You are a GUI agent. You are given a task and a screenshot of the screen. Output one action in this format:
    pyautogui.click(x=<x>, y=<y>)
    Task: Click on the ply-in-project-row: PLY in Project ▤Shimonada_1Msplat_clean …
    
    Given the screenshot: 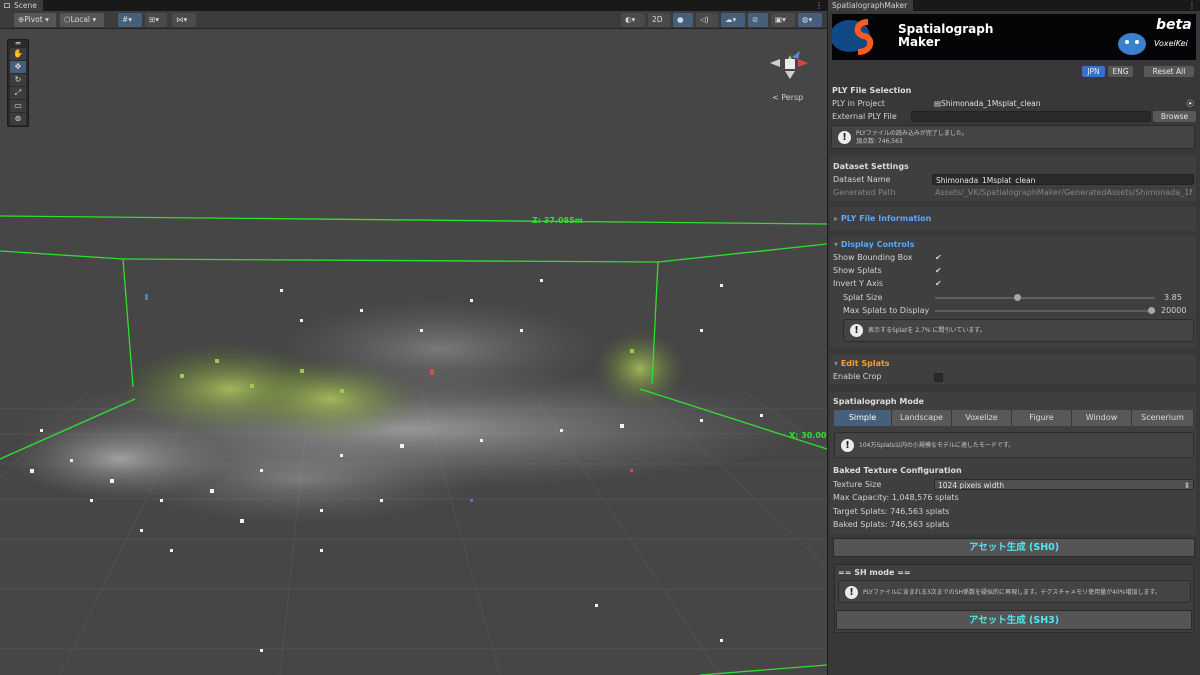 What is the action you would take?
    pyautogui.click(x=1014, y=104)
    